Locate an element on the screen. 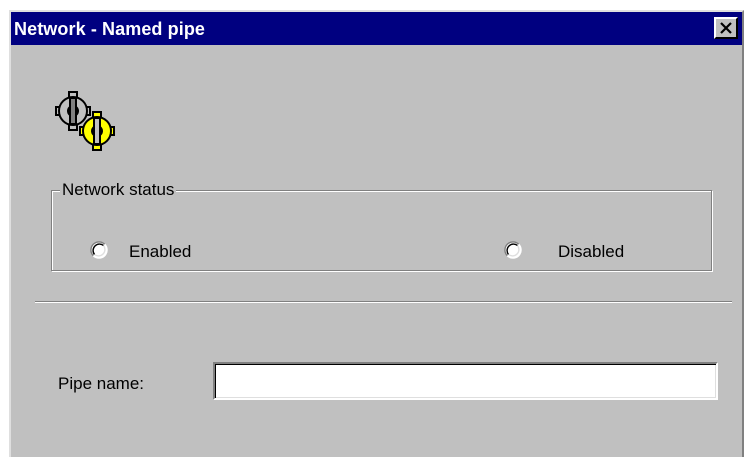  radio-enabled-label: Enabled is located at coordinates (160, 252).